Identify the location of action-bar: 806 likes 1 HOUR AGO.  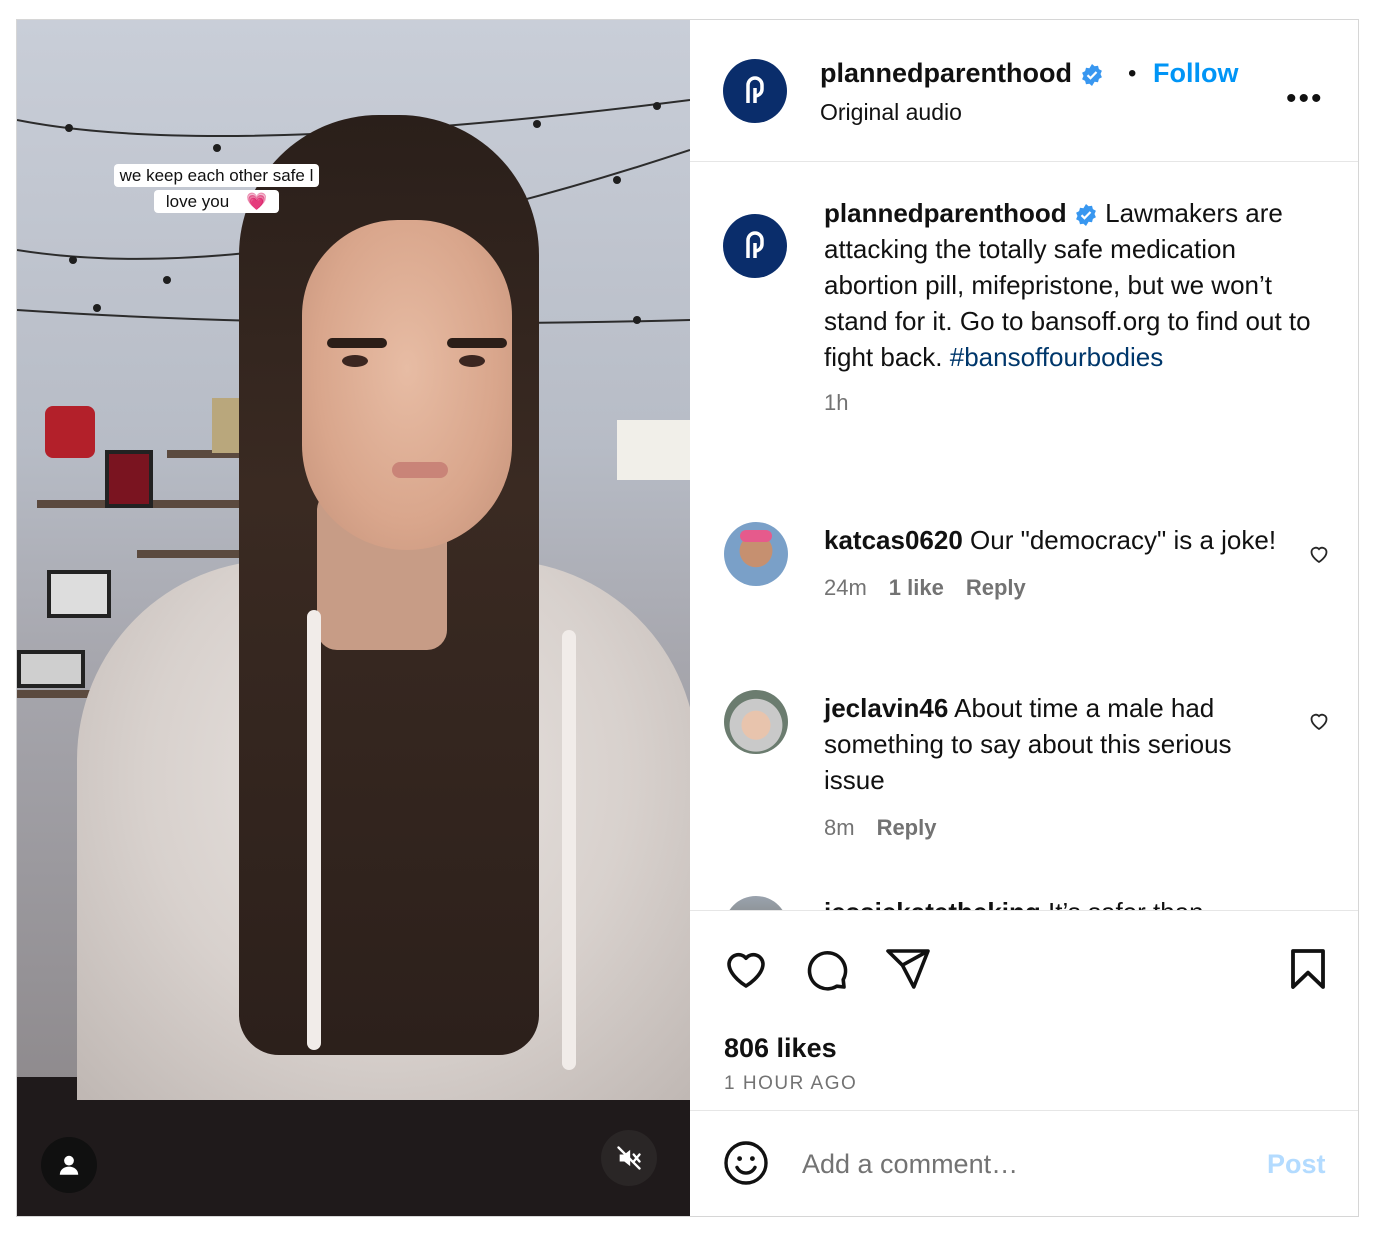
(1024, 1010).